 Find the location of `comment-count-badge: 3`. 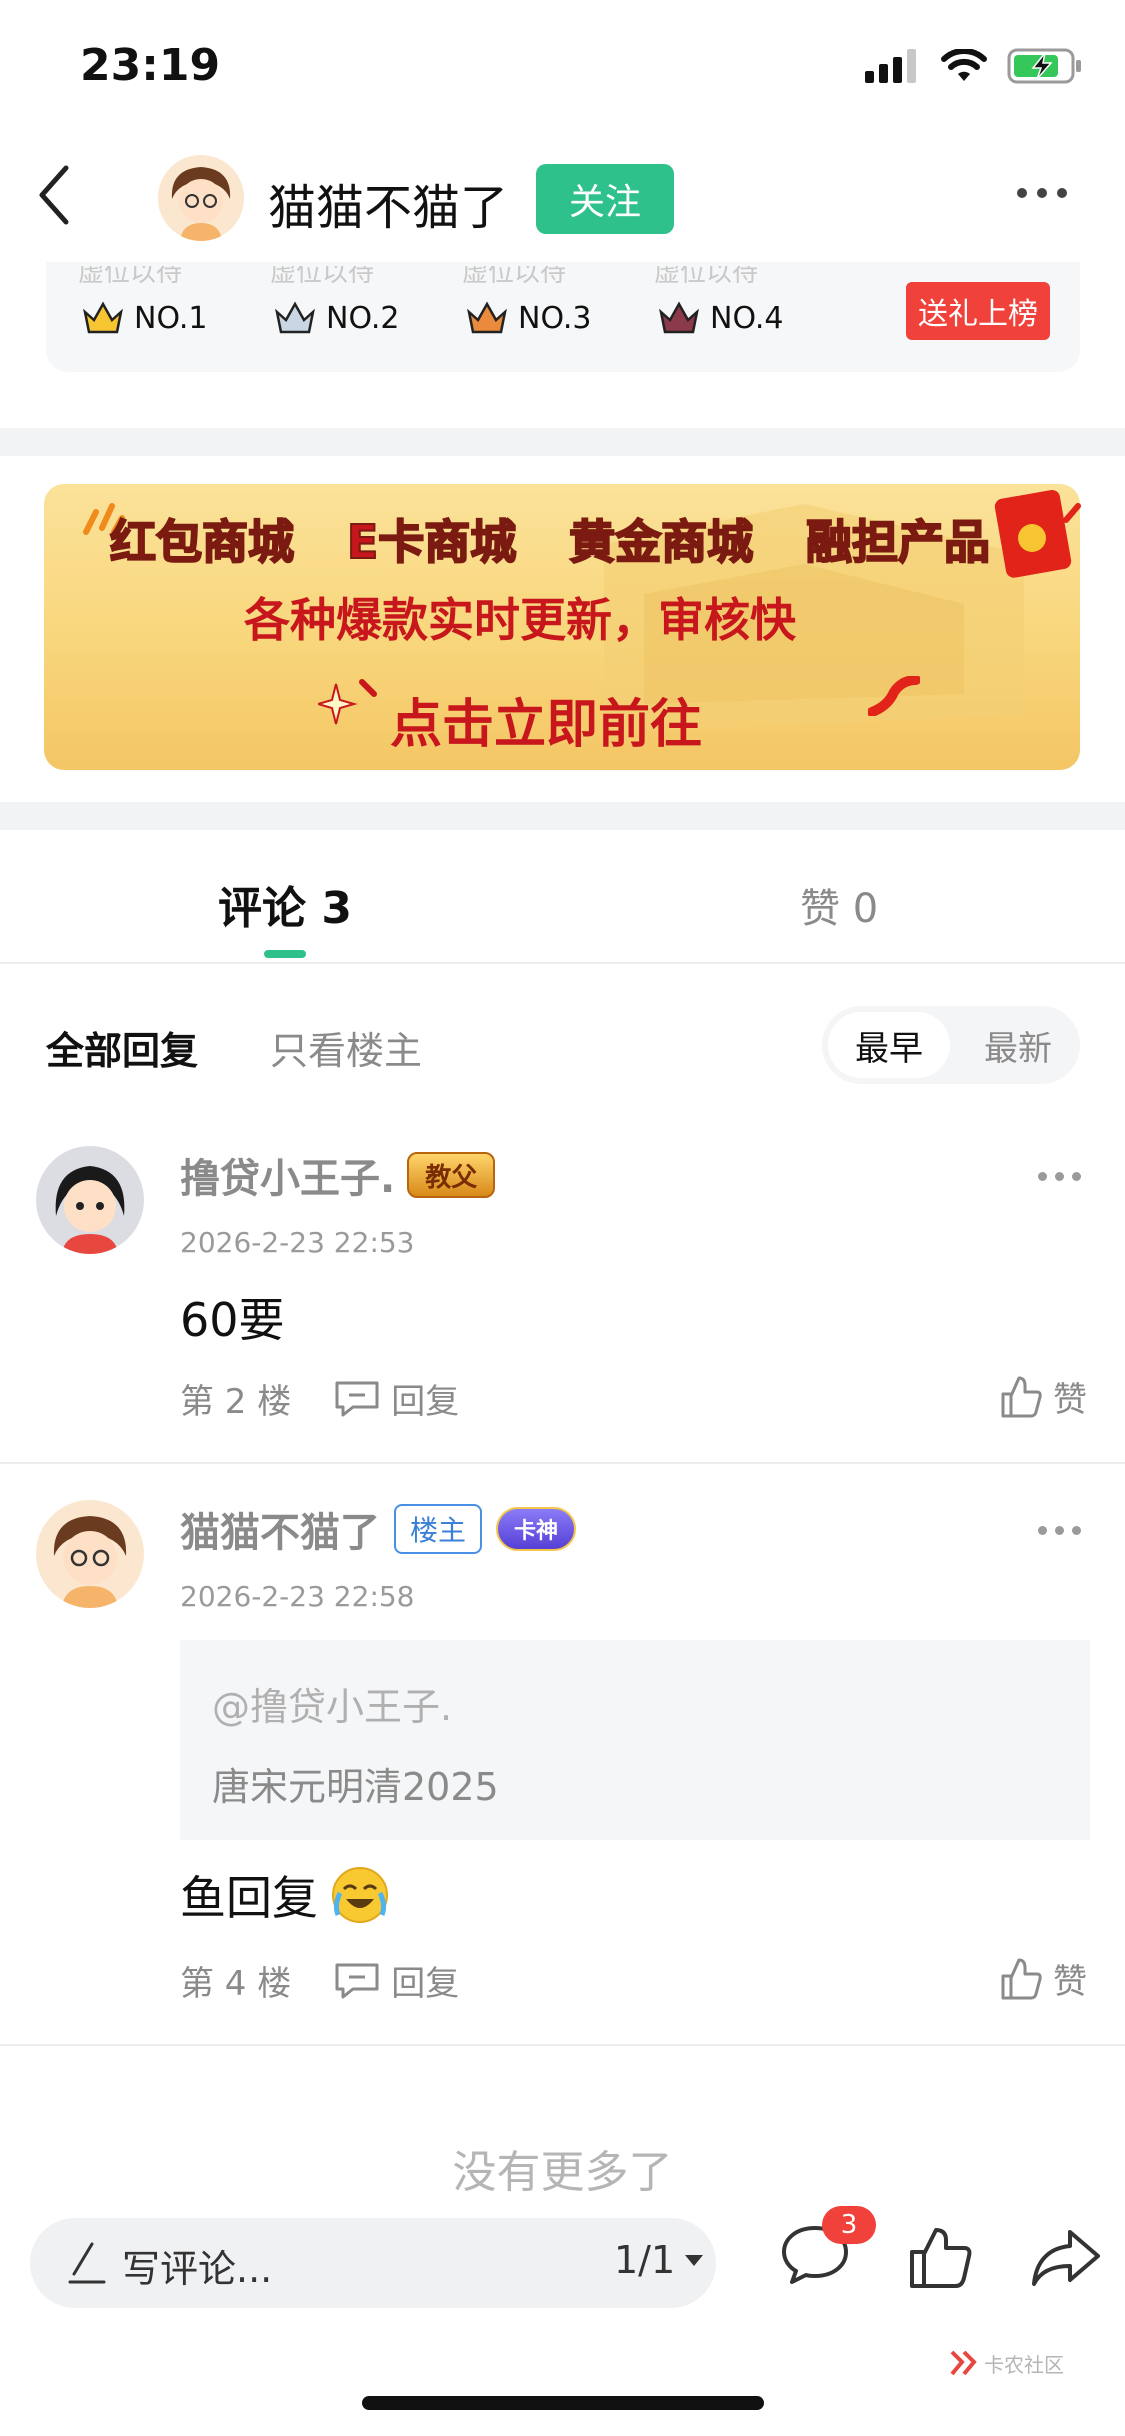

comment-count-badge: 3 is located at coordinates (849, 2225).